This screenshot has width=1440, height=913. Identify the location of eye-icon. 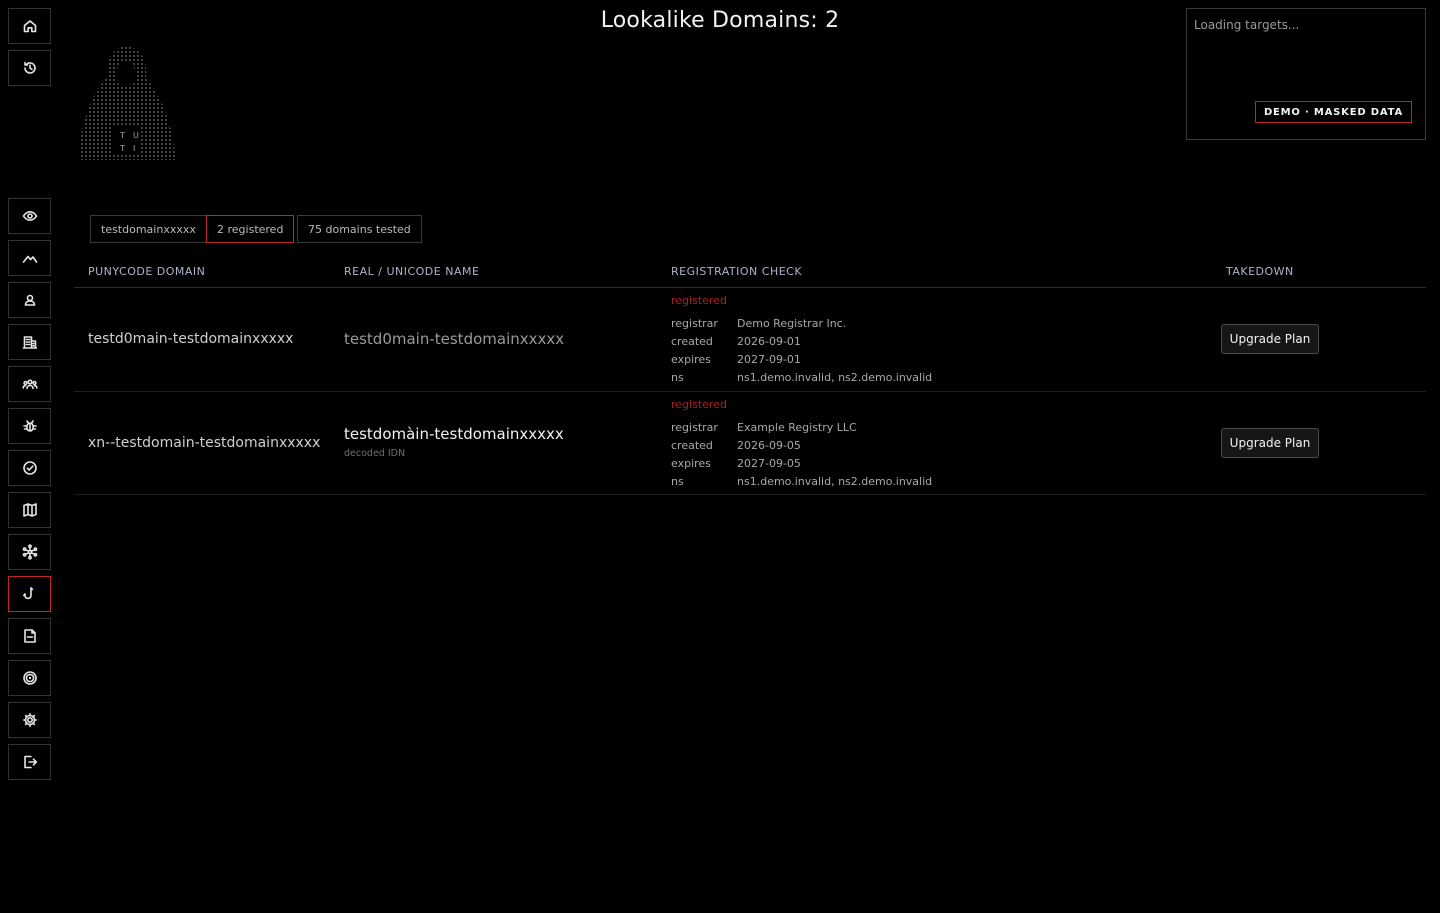
(29, 216).